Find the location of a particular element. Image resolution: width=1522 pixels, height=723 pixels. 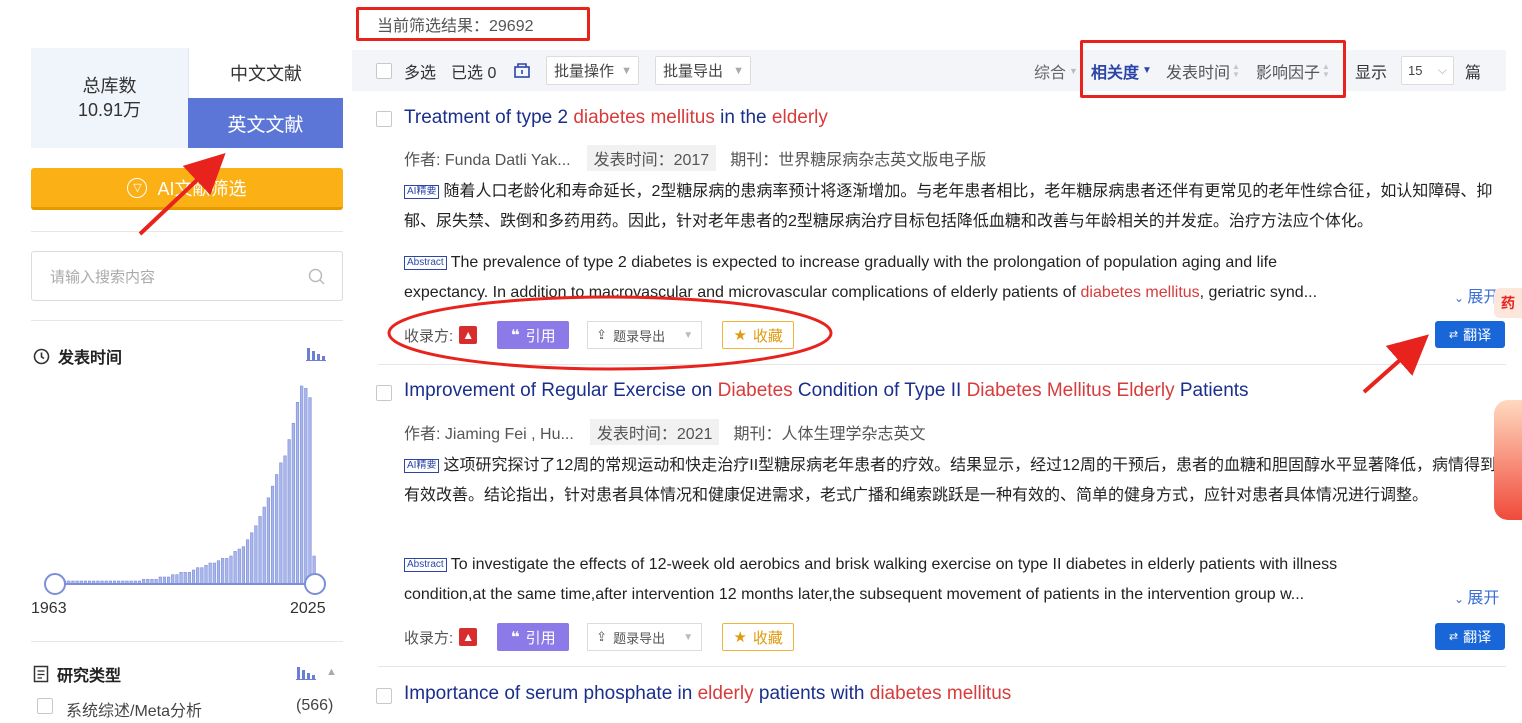

research-type-checkbox is located at coordinates (45, 706).